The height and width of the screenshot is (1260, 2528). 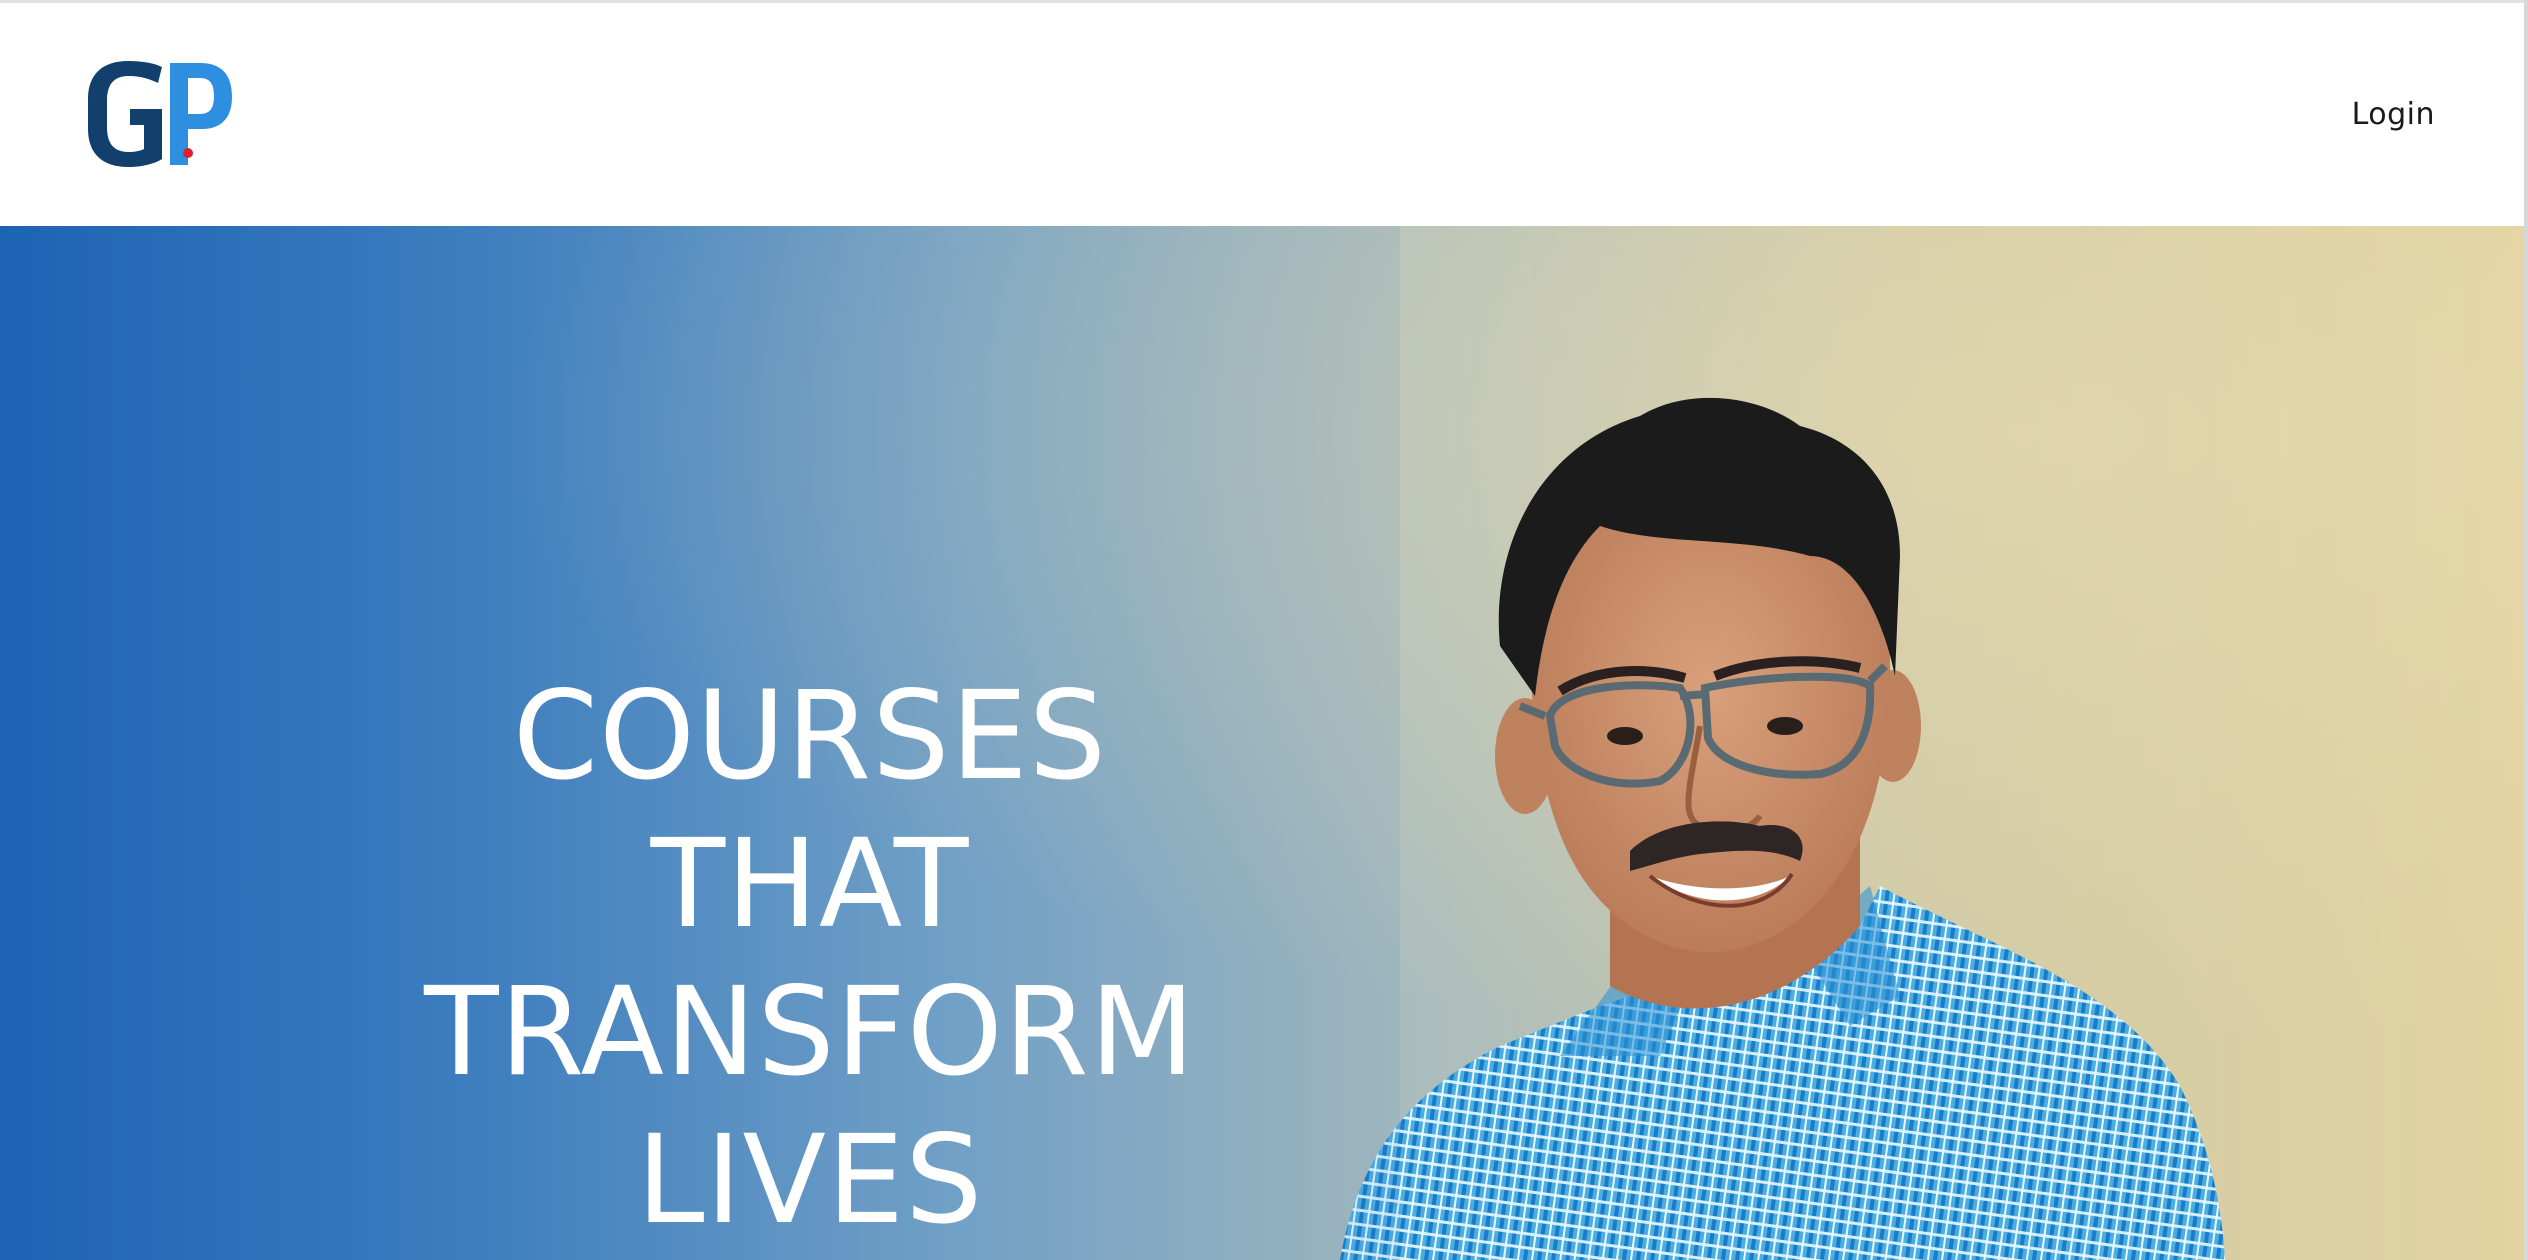 I want to click on site-logo, so click(x=159, y=114).